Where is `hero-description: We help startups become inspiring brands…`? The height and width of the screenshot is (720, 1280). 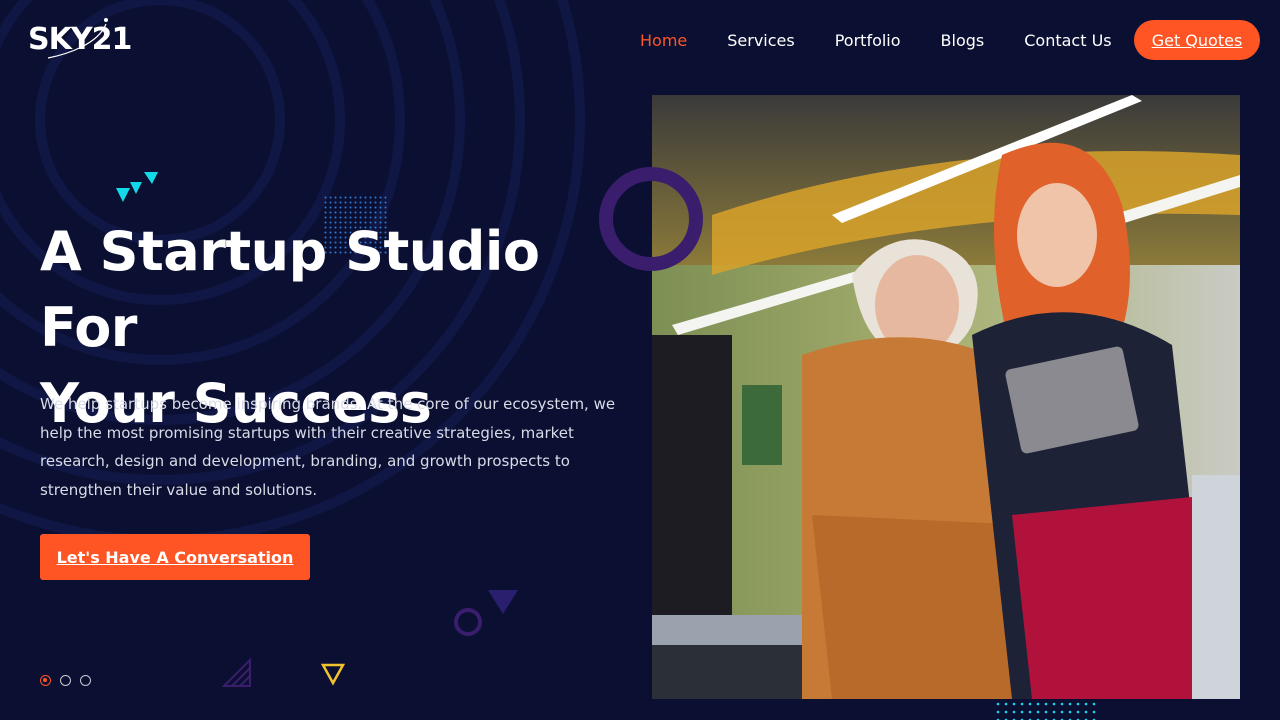 hero-description: We help startups become inspiring brands… is located at coordinates (328, 447).